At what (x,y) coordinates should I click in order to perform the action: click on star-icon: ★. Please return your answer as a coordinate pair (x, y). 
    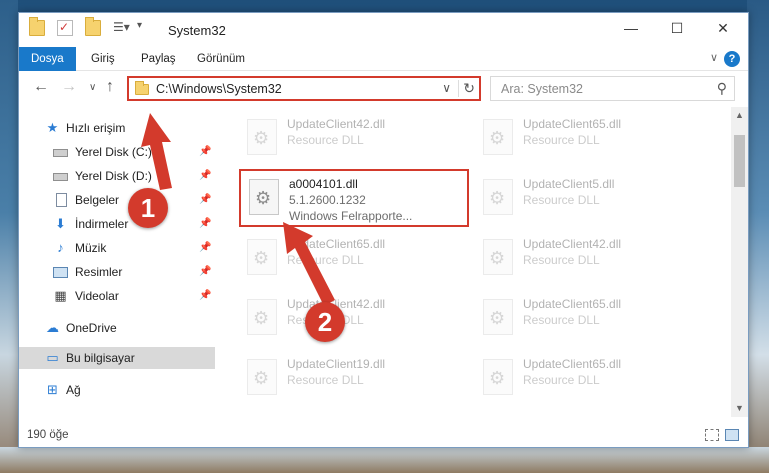
    Looking at the image, I should click on (52, 127).